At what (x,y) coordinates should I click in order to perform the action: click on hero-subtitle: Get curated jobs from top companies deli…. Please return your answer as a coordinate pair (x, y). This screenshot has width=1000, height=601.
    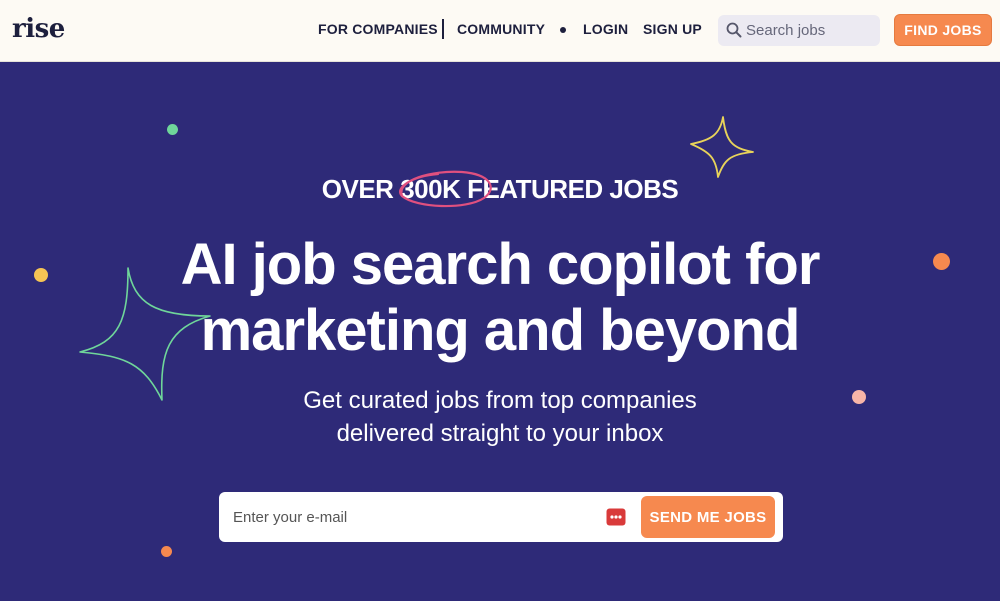
    Looking at the image, I should click on (500, 417).